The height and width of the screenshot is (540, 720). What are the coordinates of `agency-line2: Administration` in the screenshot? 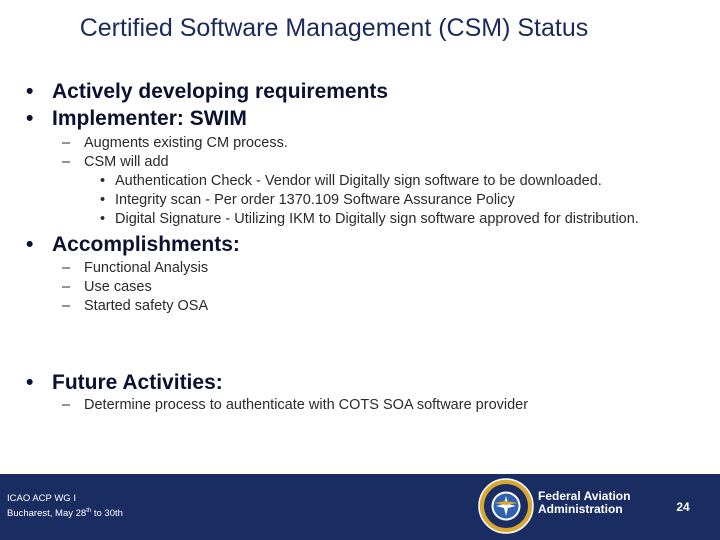 It's located at (580, 509).